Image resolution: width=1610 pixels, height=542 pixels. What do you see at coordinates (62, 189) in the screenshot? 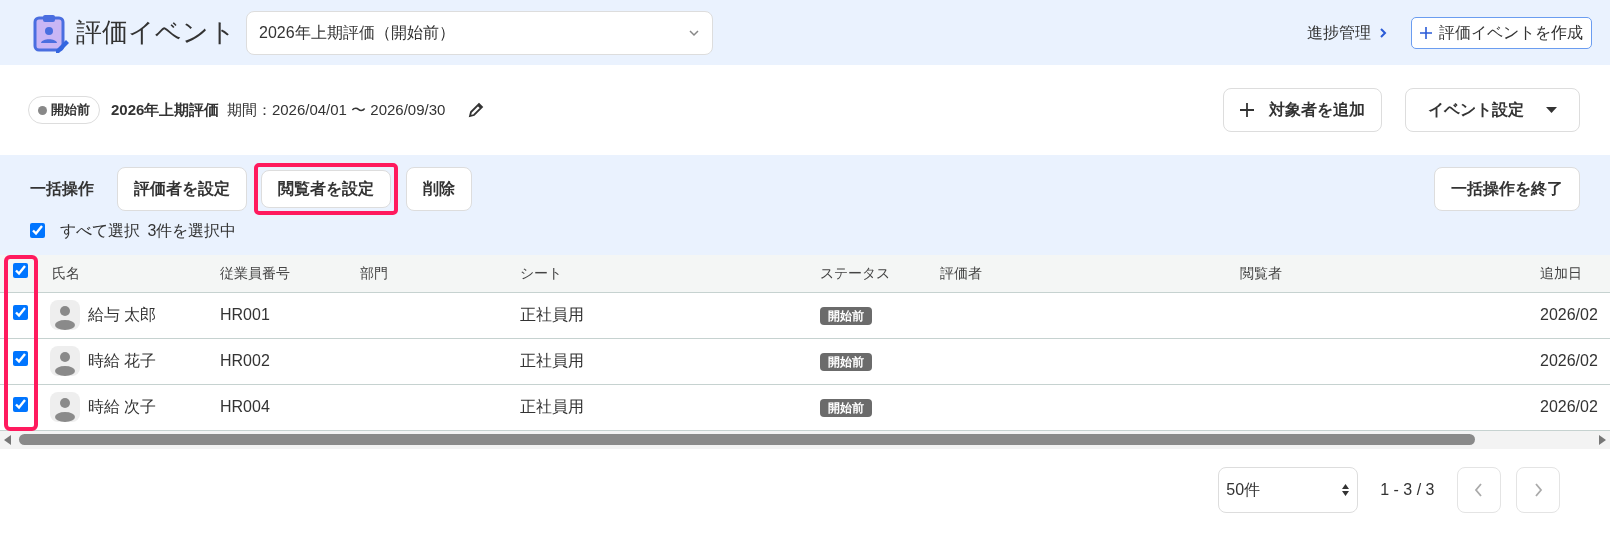
I see `bulk-actions-label: 一括操作` at bounding box center [62, 189].